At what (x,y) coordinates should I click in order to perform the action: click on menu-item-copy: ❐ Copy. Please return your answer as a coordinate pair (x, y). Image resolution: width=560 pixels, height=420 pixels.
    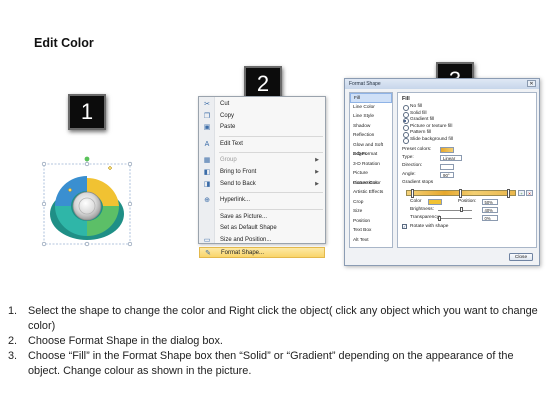
    Looking at the image, I should click on (262, 117).